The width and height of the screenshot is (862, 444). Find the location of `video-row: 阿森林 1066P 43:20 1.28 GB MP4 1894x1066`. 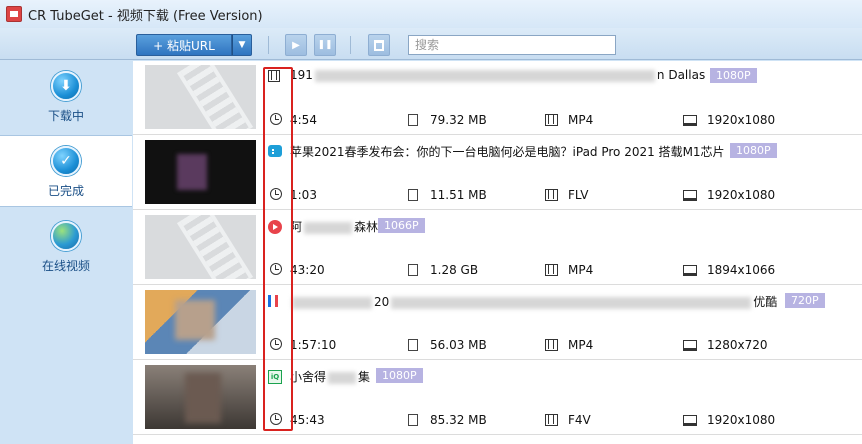

video-row: 阿森林 1066P 43:20 1.28 GB MP4 1894x1066 is located at coordinates (497, 248).